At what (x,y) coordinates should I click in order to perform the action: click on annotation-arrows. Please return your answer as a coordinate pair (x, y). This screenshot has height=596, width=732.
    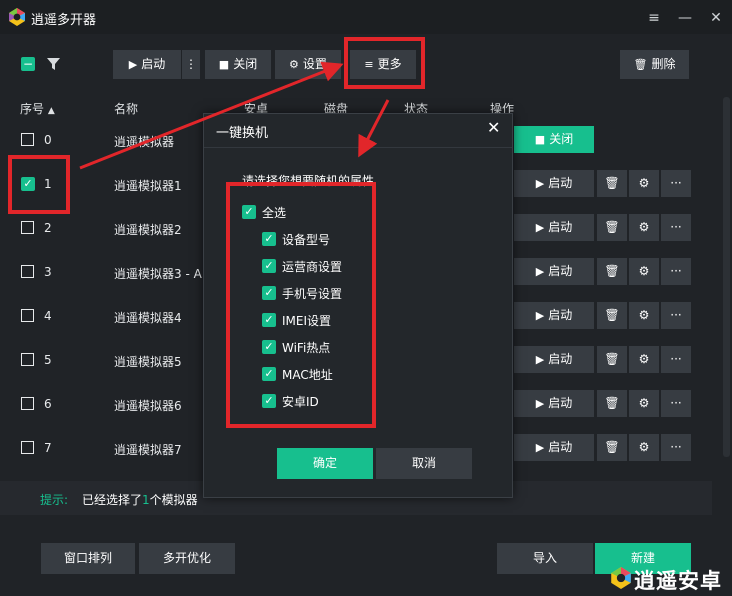
    Looking at the image, I should click on (234, 115).